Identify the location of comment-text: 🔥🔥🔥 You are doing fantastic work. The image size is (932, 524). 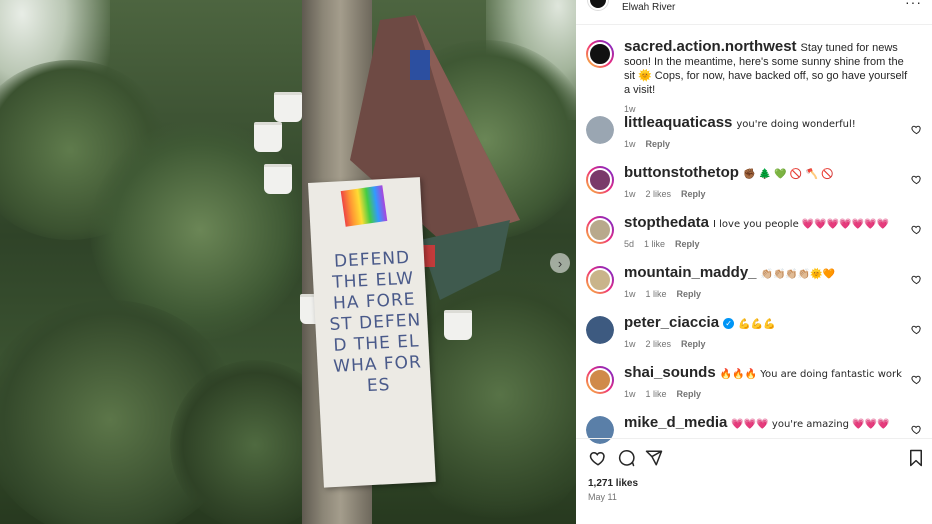
(810, 374).